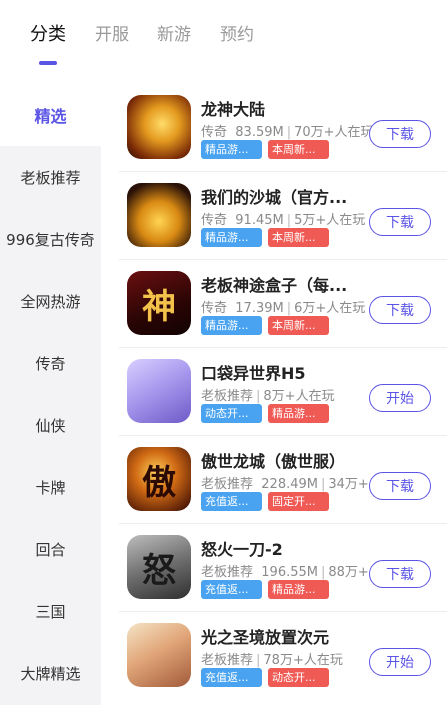  Describe the element at coordinates (159, 127) in the screenshot. I see `golden-dragon-icon` at that location.